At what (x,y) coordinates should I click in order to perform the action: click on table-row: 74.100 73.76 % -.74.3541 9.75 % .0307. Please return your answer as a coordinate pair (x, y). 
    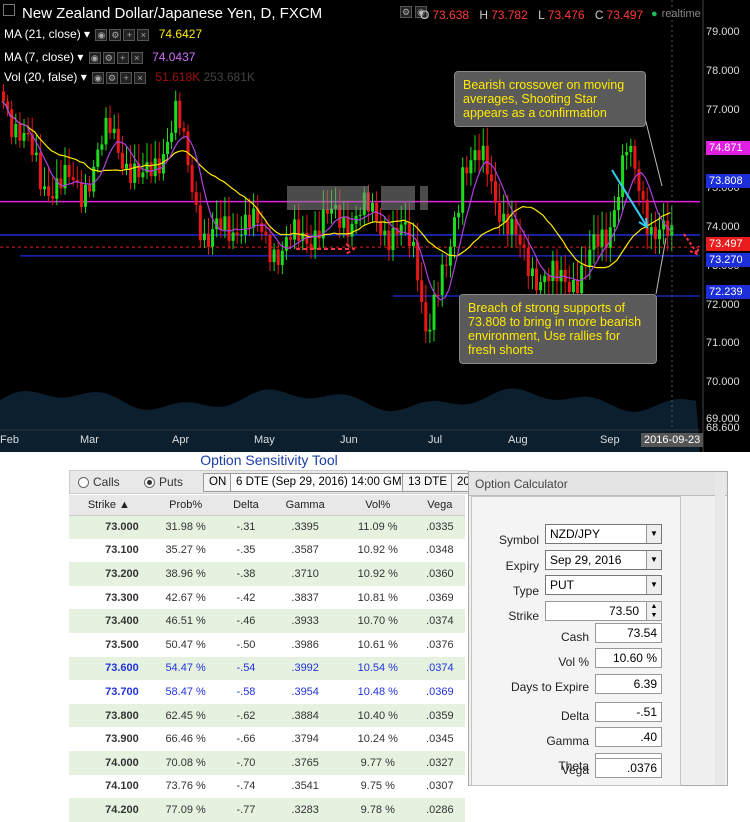
    Looking at the image, I should click on (267, 786).